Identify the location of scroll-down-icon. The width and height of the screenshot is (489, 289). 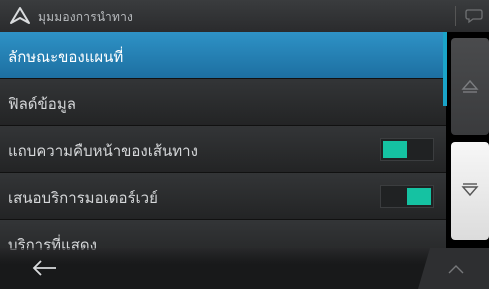
(470, 190).